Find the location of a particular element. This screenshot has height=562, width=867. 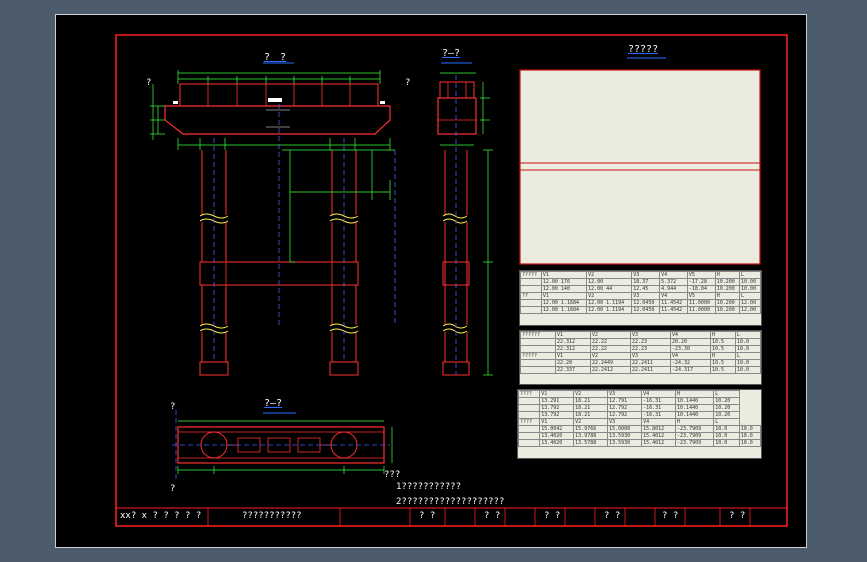

table-row: 22.312 22.22 22.23 -23.30 10.5 10.0 is located at coordinates (641, 349).